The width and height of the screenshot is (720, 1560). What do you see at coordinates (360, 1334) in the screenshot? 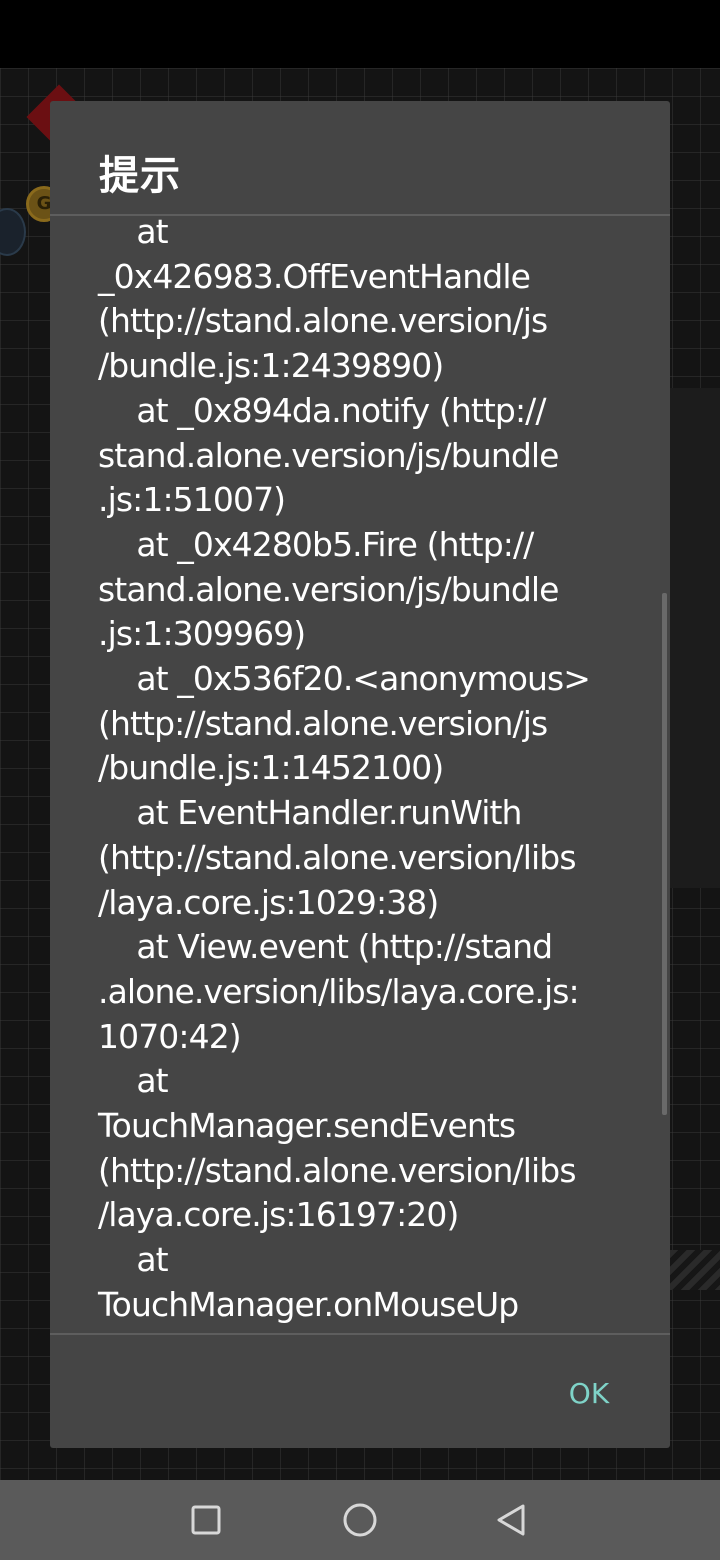
I see `button-divider` at bounding box center [360, 1334].